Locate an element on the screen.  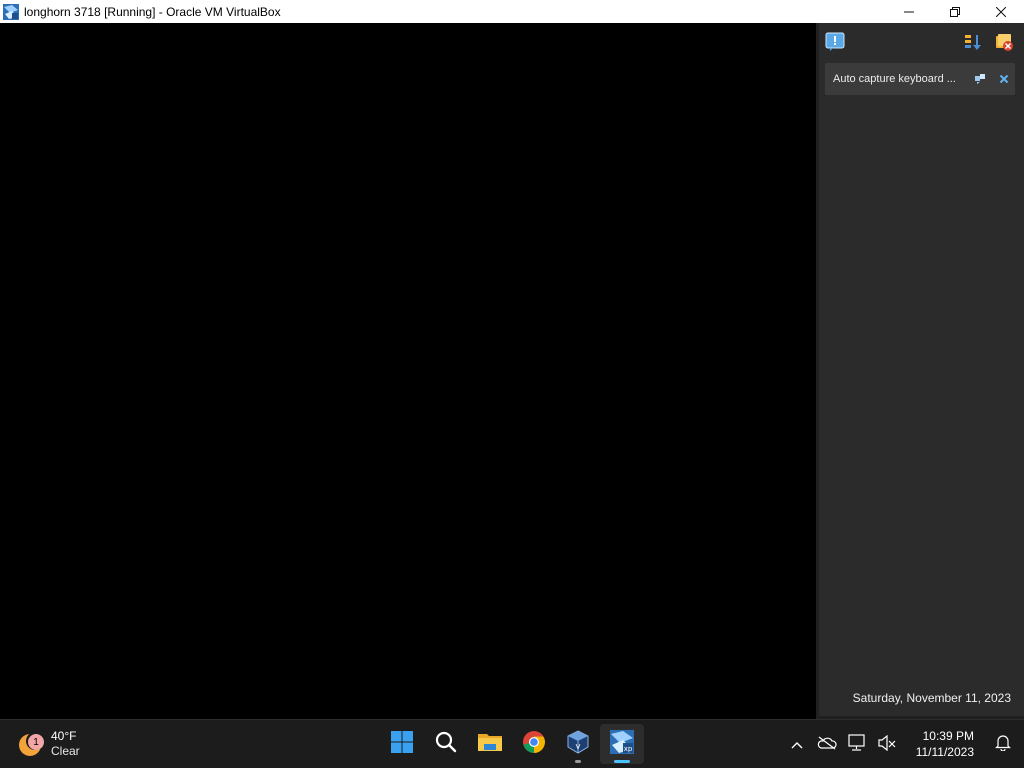
restore-button is located at coordinates (955, 11).